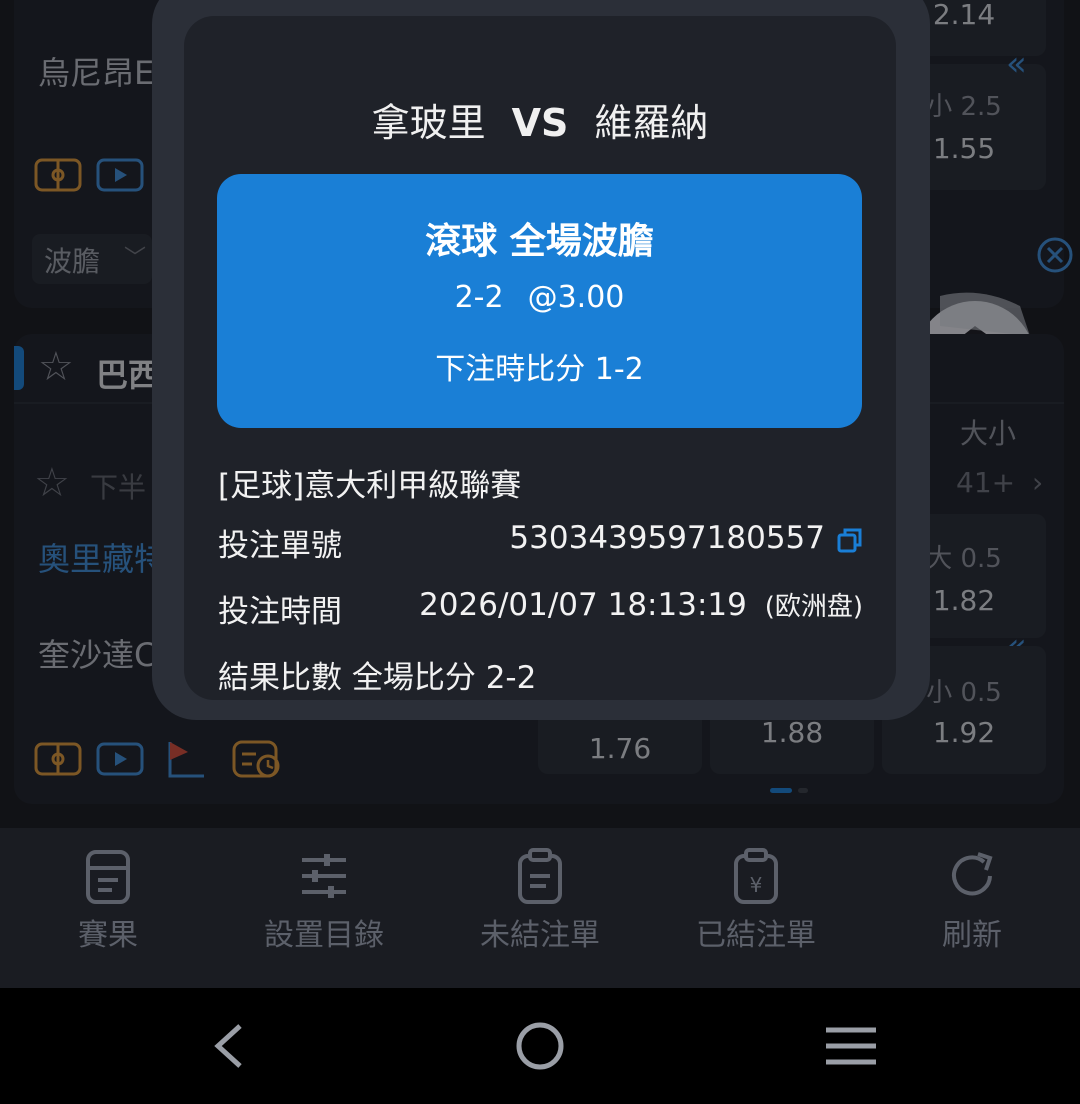 This screenshot has width=1080, height=1104. I want to click on settings-sliders-icon, so click(324, 876).